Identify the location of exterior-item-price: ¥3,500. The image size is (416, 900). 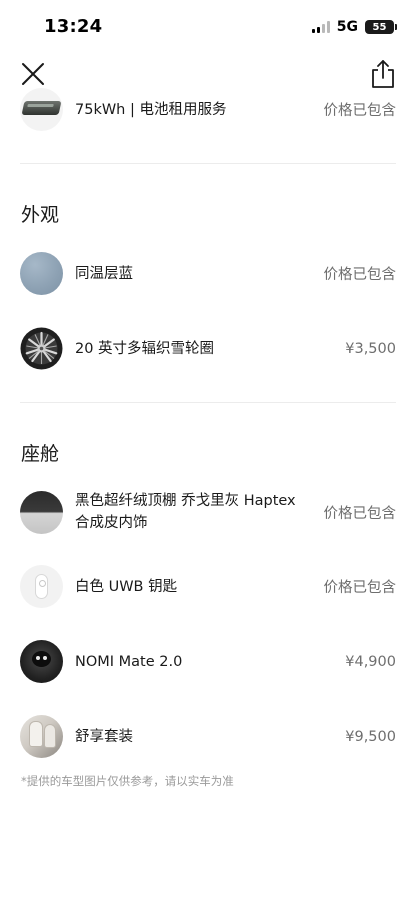
(370, 348).